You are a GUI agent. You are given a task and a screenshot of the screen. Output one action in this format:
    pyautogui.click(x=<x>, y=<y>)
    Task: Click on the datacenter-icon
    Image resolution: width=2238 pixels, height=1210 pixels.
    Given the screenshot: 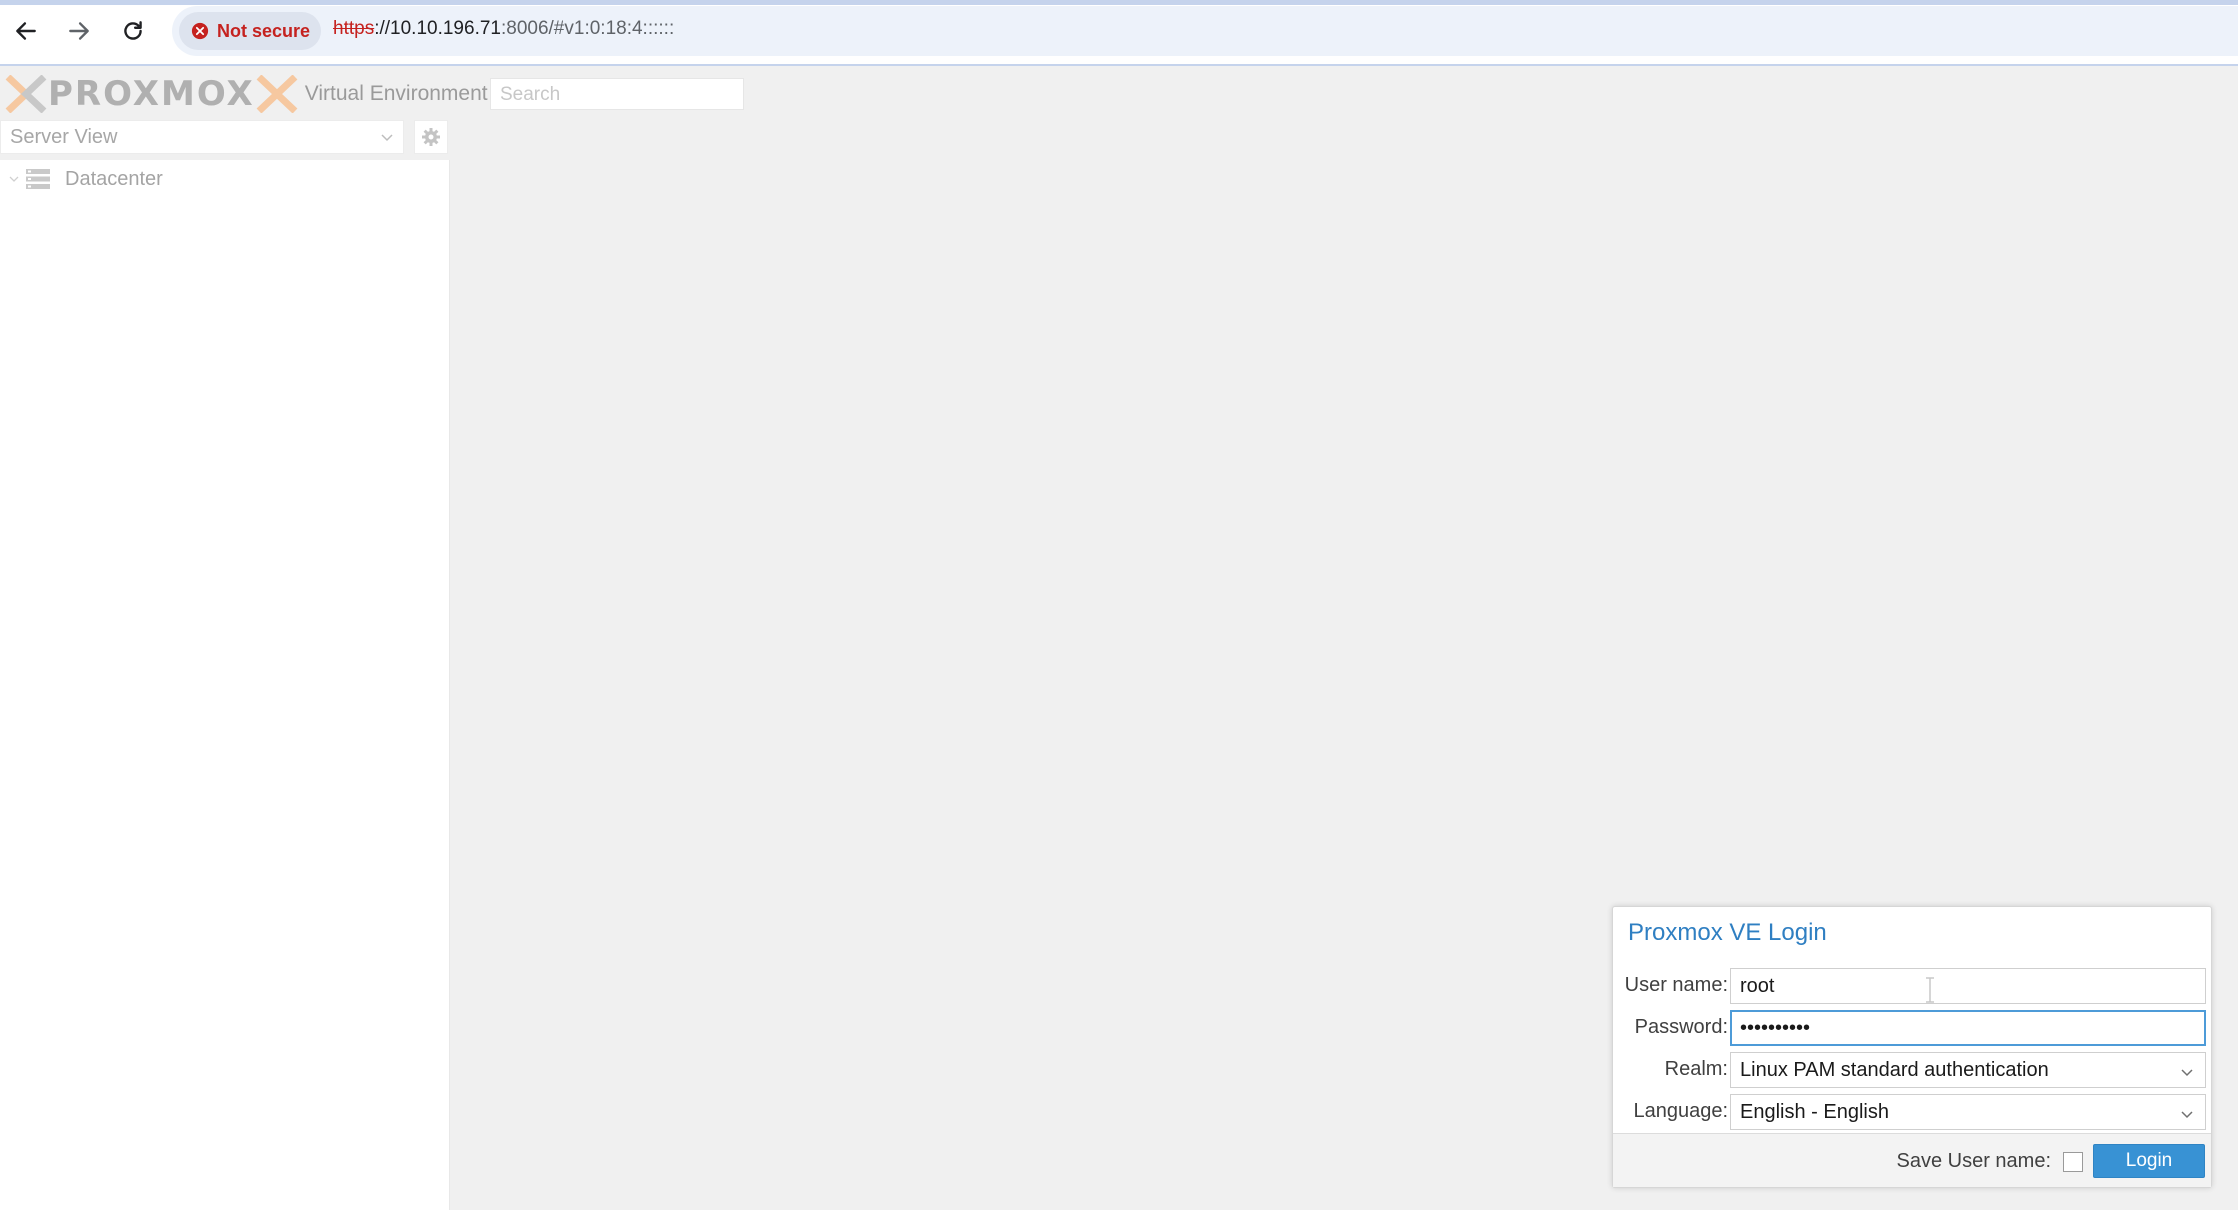 What is the action you would take?
    pyautogui.click(x=38, y=179)
    